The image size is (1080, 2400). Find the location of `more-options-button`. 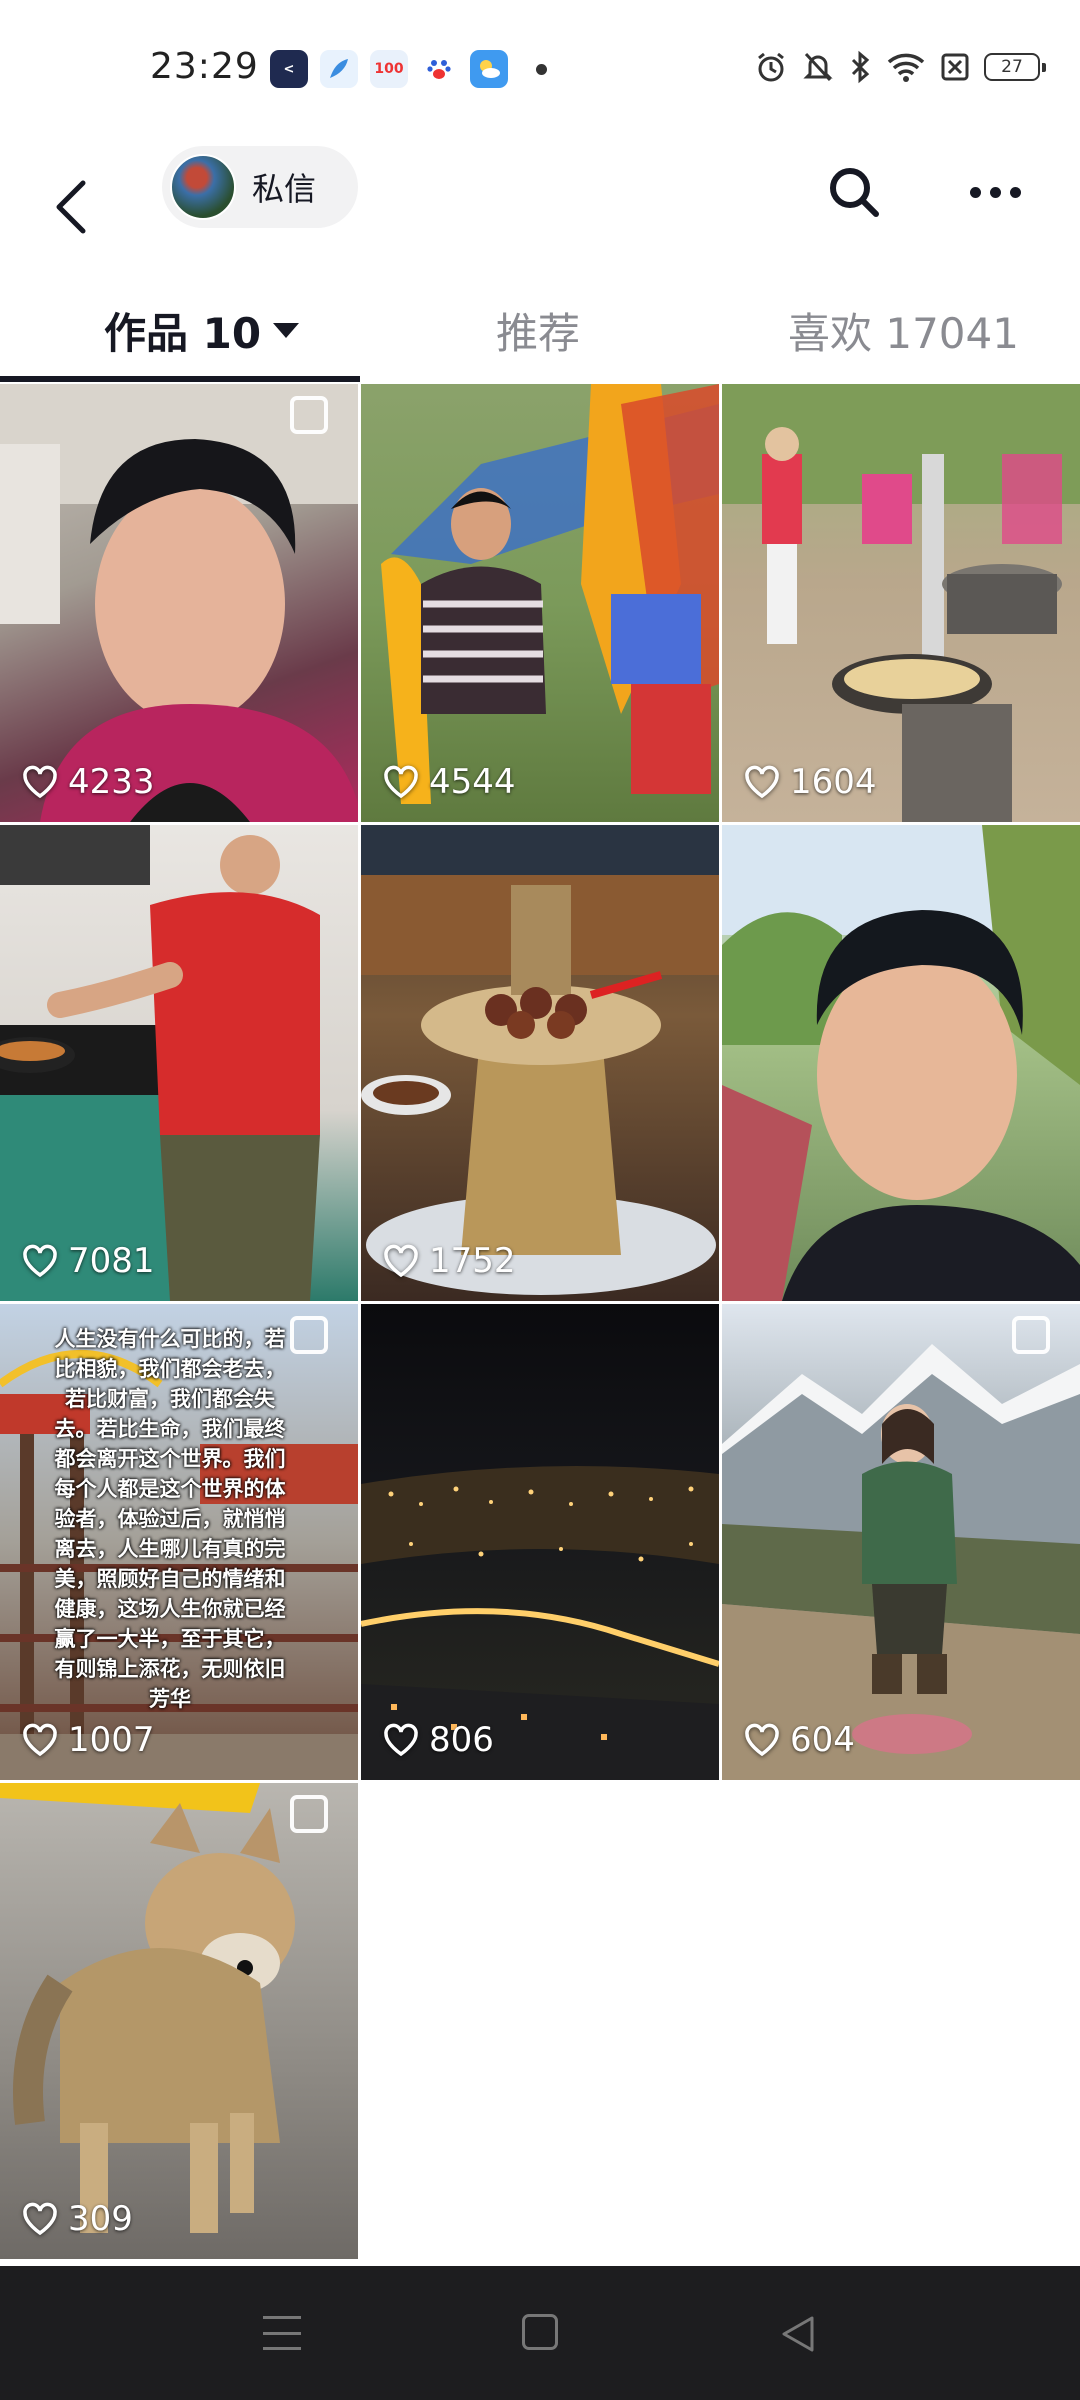

more-options-button is located at coordinates (995, 192).